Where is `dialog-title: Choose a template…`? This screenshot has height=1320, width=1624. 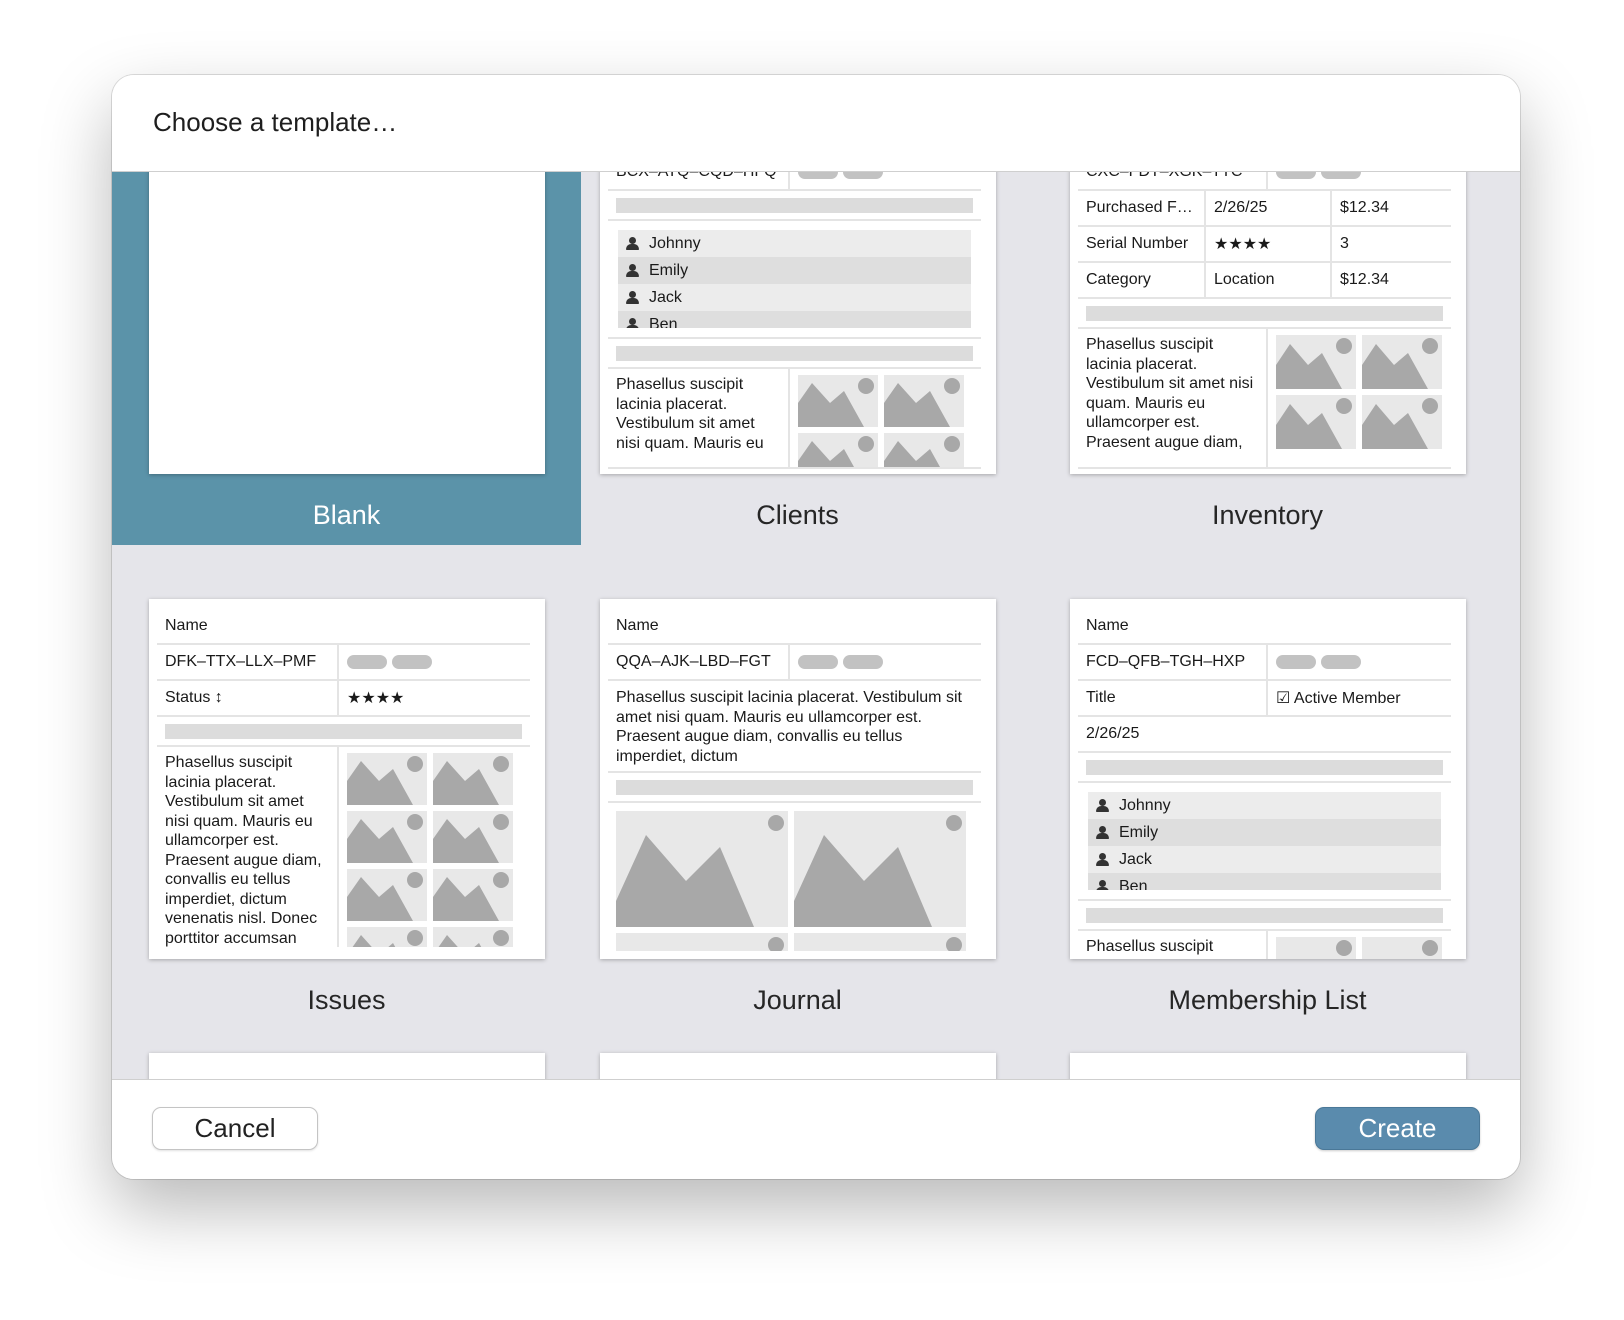
dialog-title: Choose a template… is located at coordinates (275, 122).